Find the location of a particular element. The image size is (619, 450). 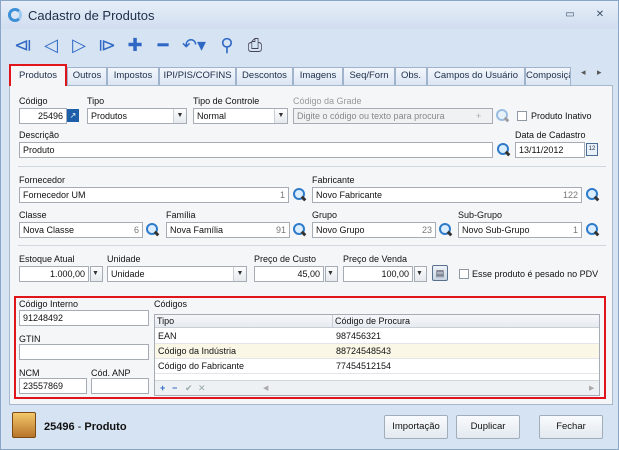

product-box-icon is located at coordinates (24, 425).